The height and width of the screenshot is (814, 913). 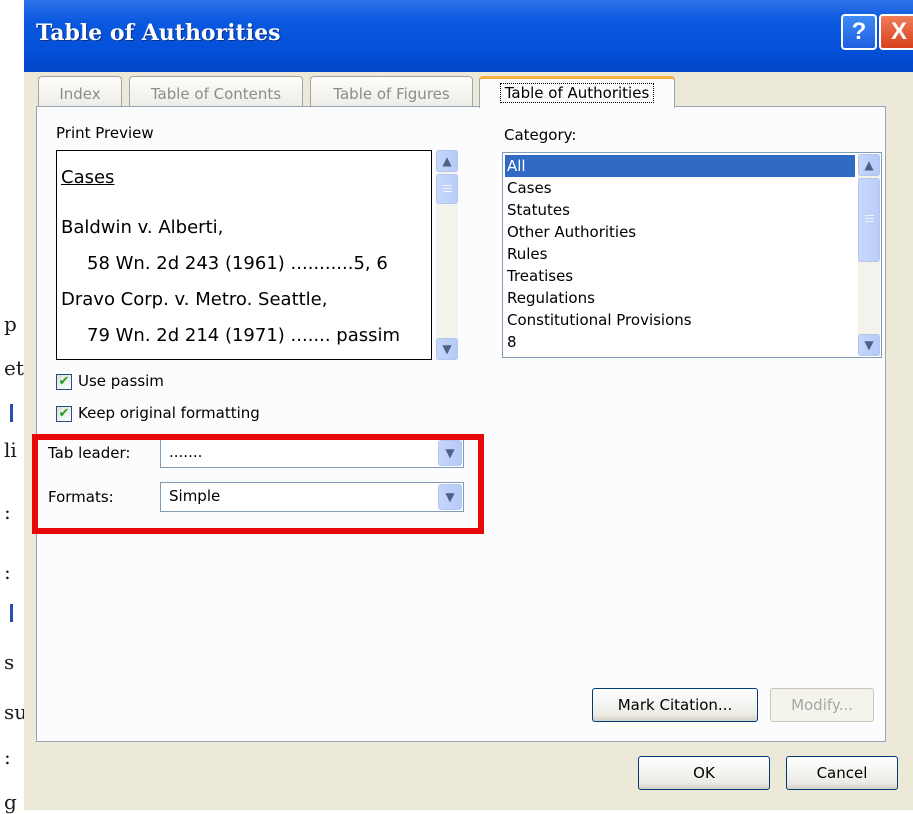 I want to click on category-item-other-authorities: Other Authorities, so click(x=680, y=232).